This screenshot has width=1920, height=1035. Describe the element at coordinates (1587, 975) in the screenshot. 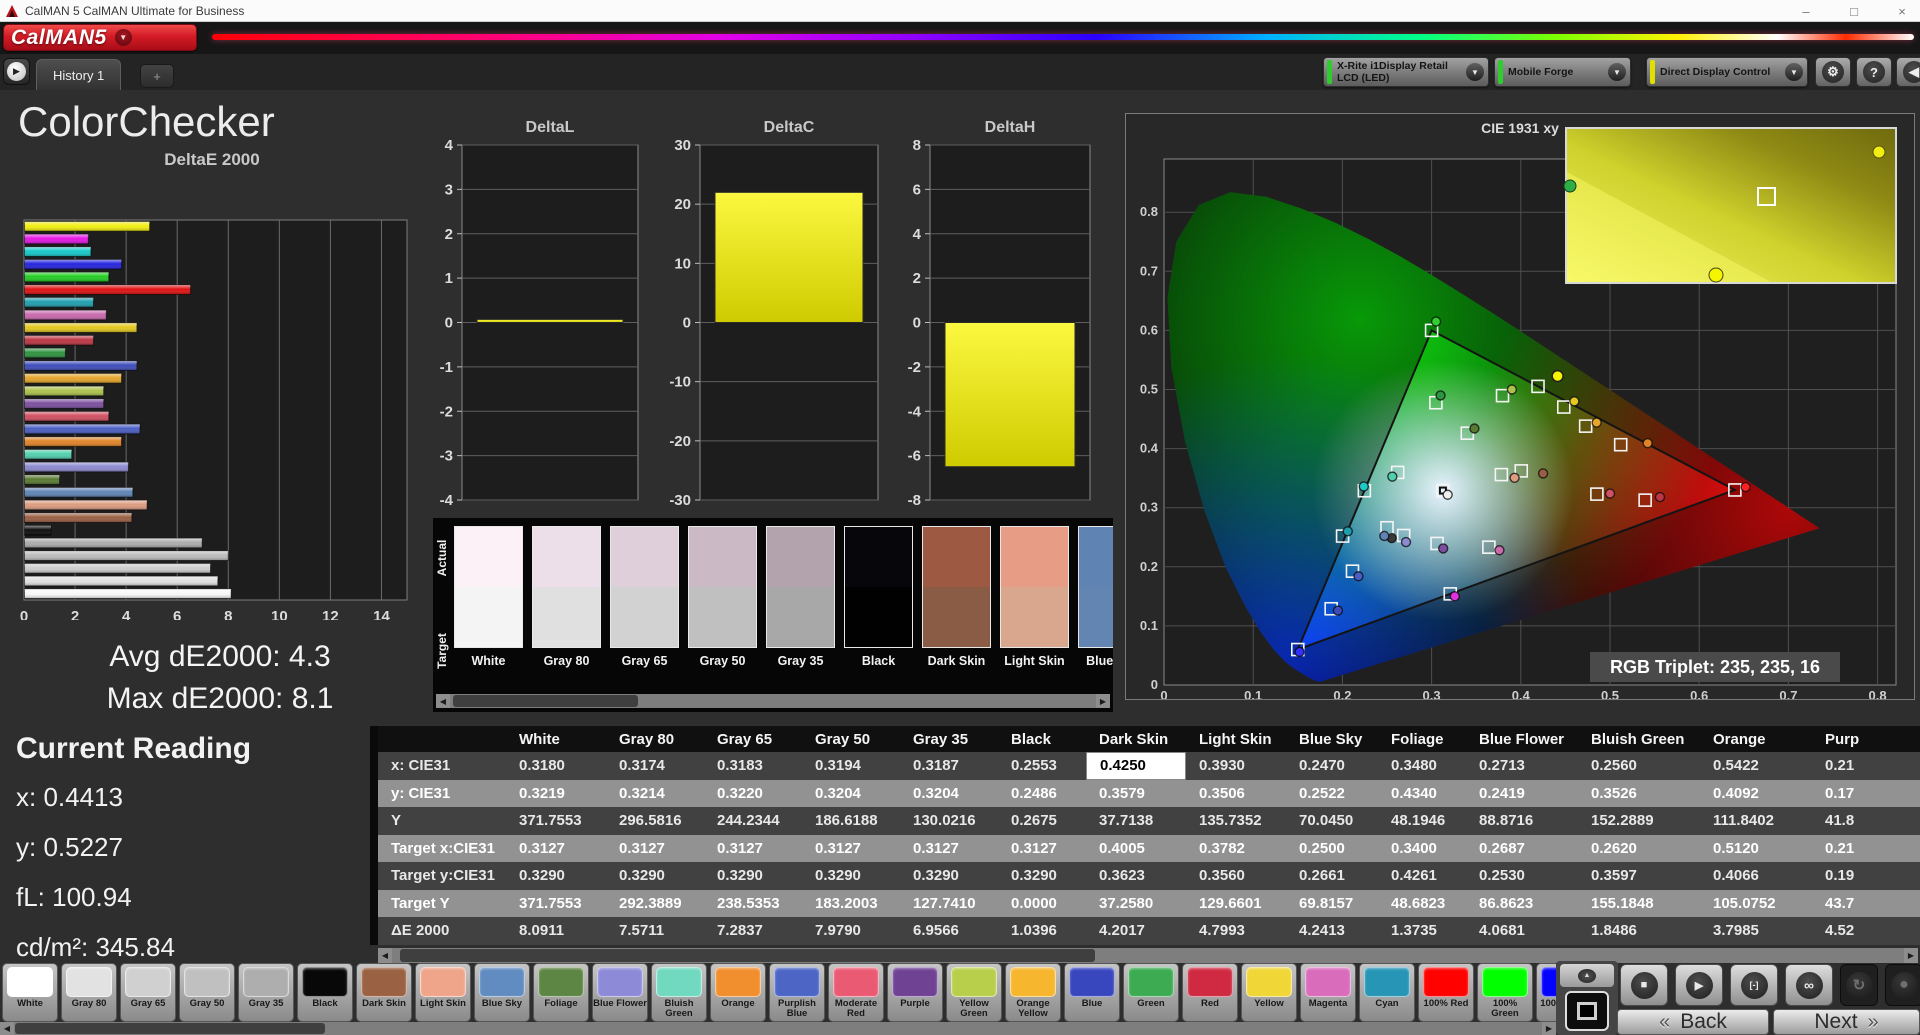

I see `collapse-up-button: ▲` at that location.